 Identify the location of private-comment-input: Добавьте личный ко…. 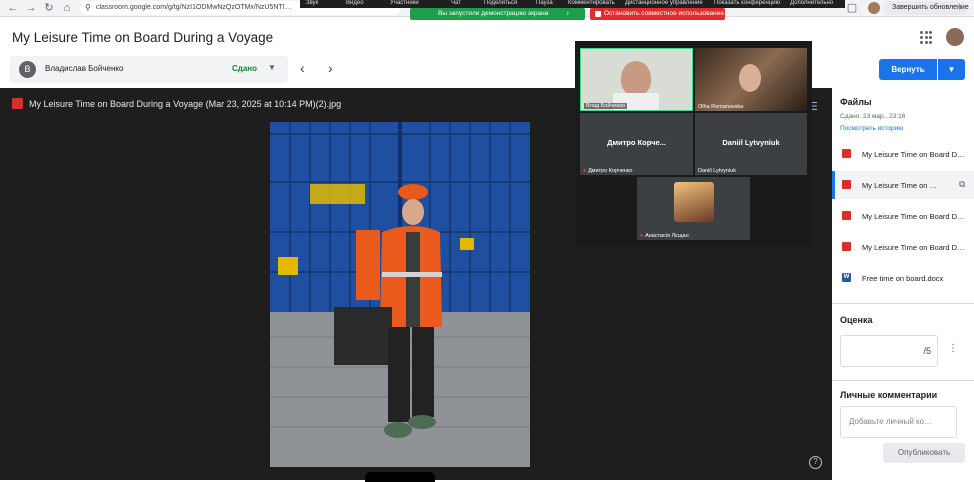
(898, 422).